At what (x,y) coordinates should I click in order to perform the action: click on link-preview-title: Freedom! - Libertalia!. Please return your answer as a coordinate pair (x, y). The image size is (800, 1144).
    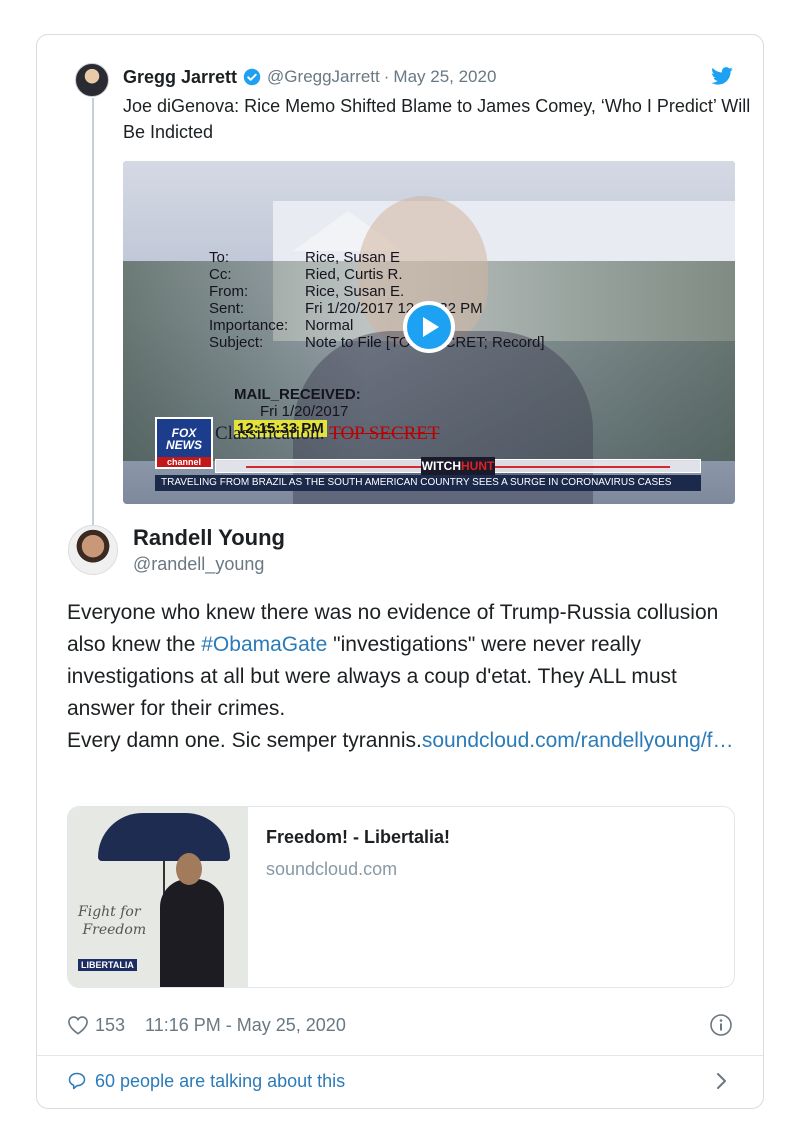
    Looking at the image, I should click on (358, 837).